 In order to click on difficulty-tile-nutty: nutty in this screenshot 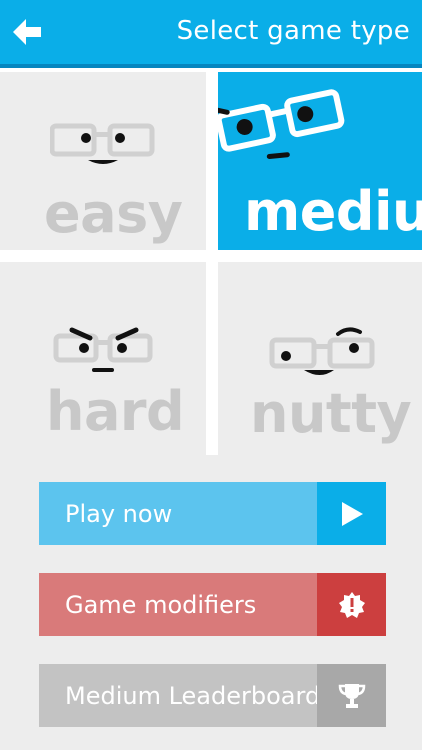, I will do `click(320, 358)`.